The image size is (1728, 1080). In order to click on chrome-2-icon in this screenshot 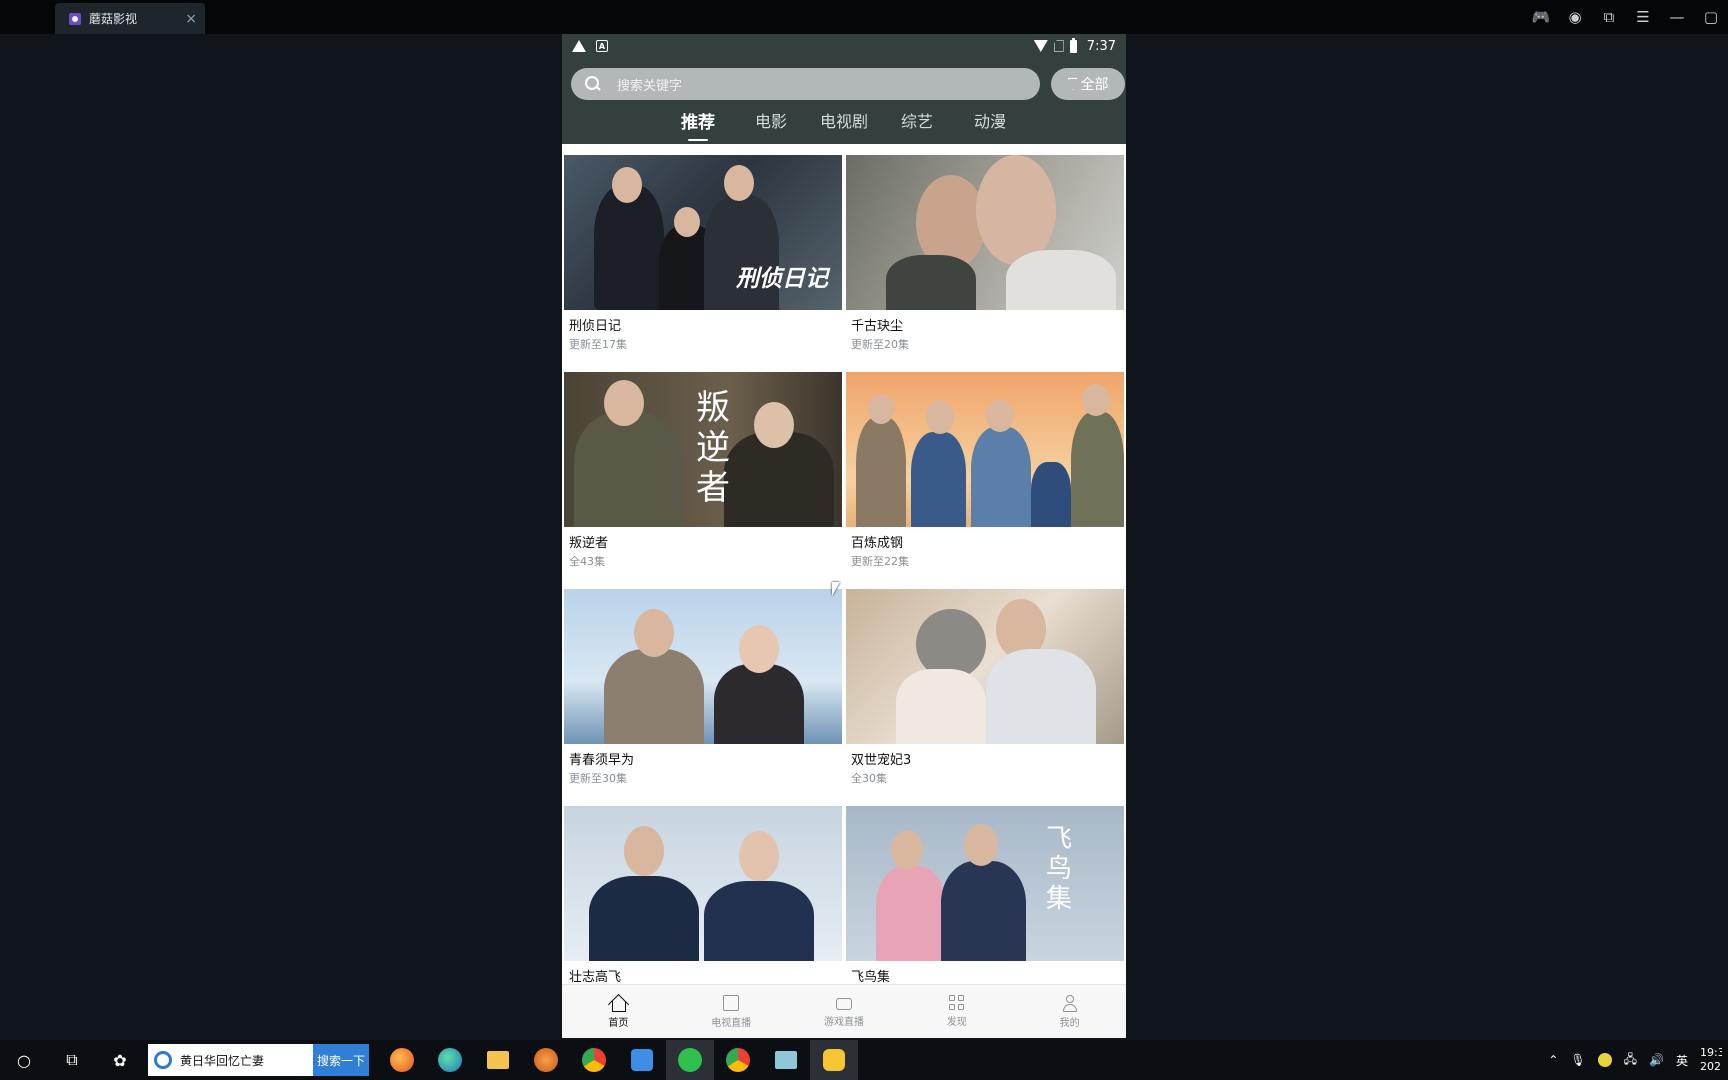, I will do `click(738, 1060)`.